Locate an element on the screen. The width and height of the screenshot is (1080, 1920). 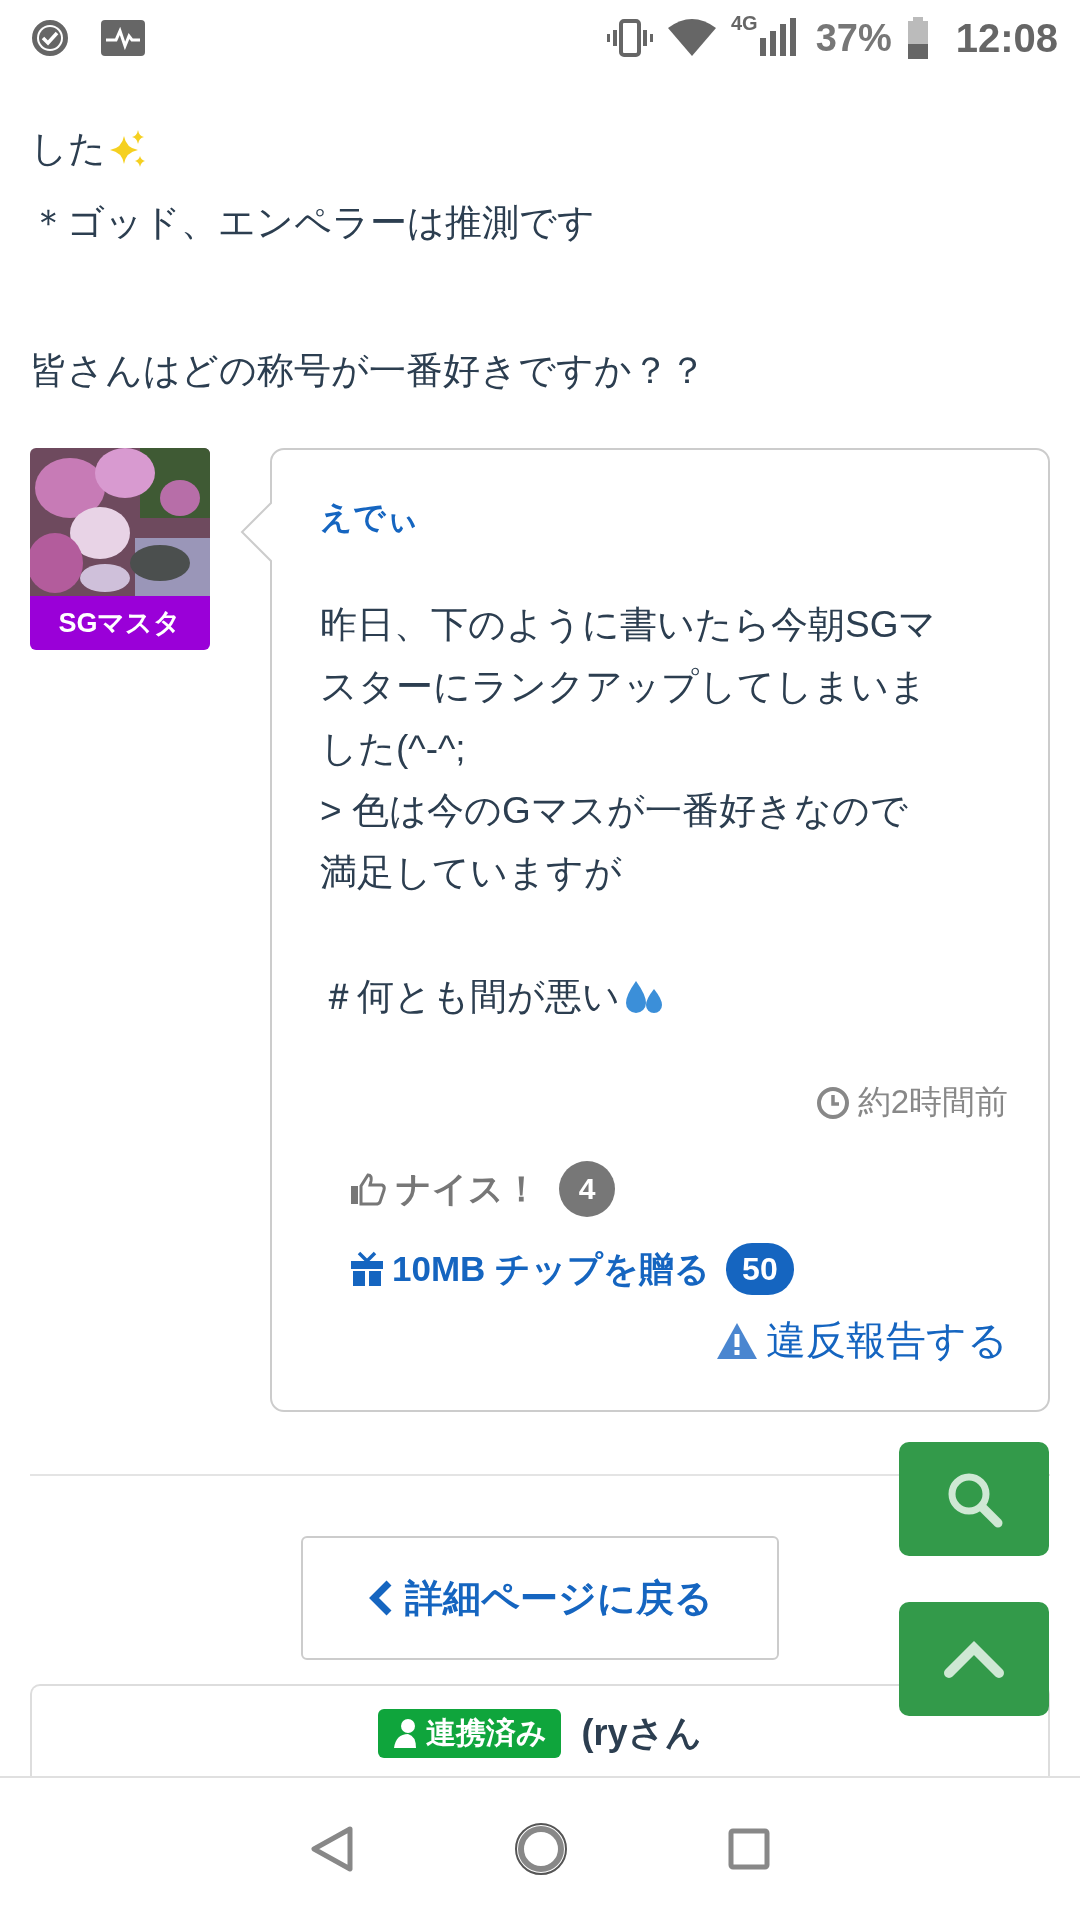
battery-icon is located at coordinates (917, 38).